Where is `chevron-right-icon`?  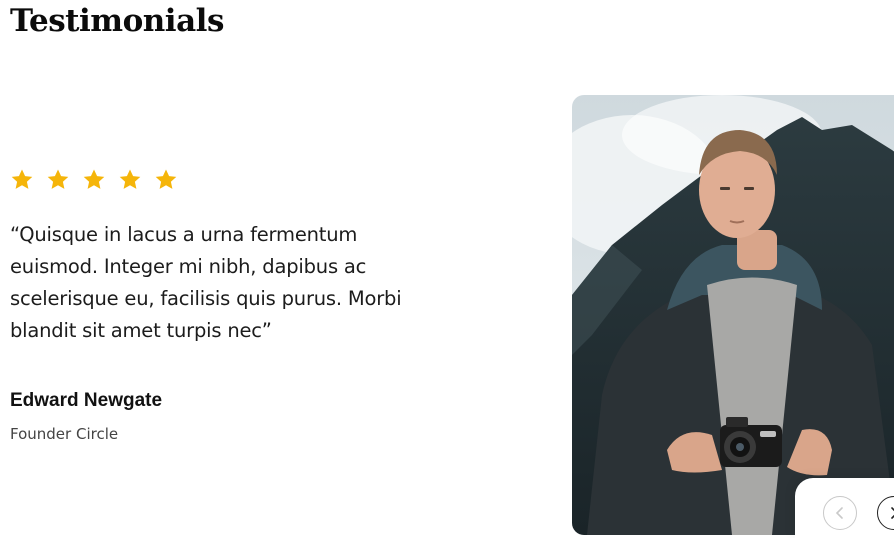
chevron-right-icon is located at coordinates (892, 513).